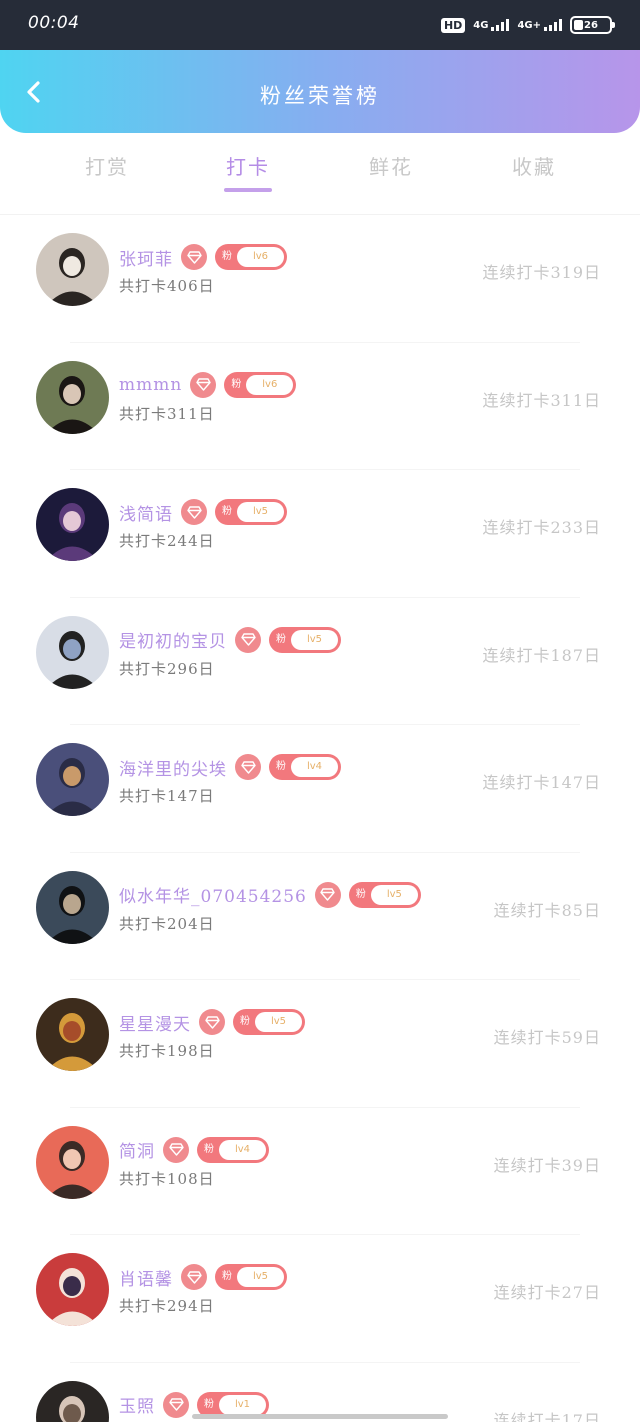 Image resolution: width=640 pixels, height=1422 pixels. What do you see at coordinates (534, 165) in the screenshot?
I see `tab-favorites: 收藏` at bounding box center [534, 165].